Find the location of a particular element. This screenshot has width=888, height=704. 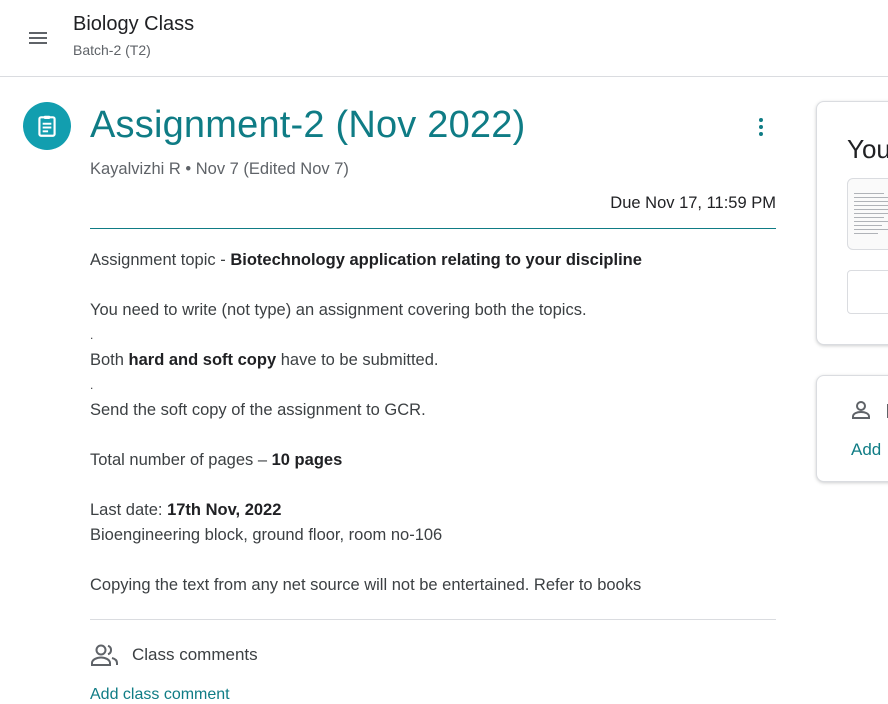

class-title: Biology Class is located at coordinates (133, 24).